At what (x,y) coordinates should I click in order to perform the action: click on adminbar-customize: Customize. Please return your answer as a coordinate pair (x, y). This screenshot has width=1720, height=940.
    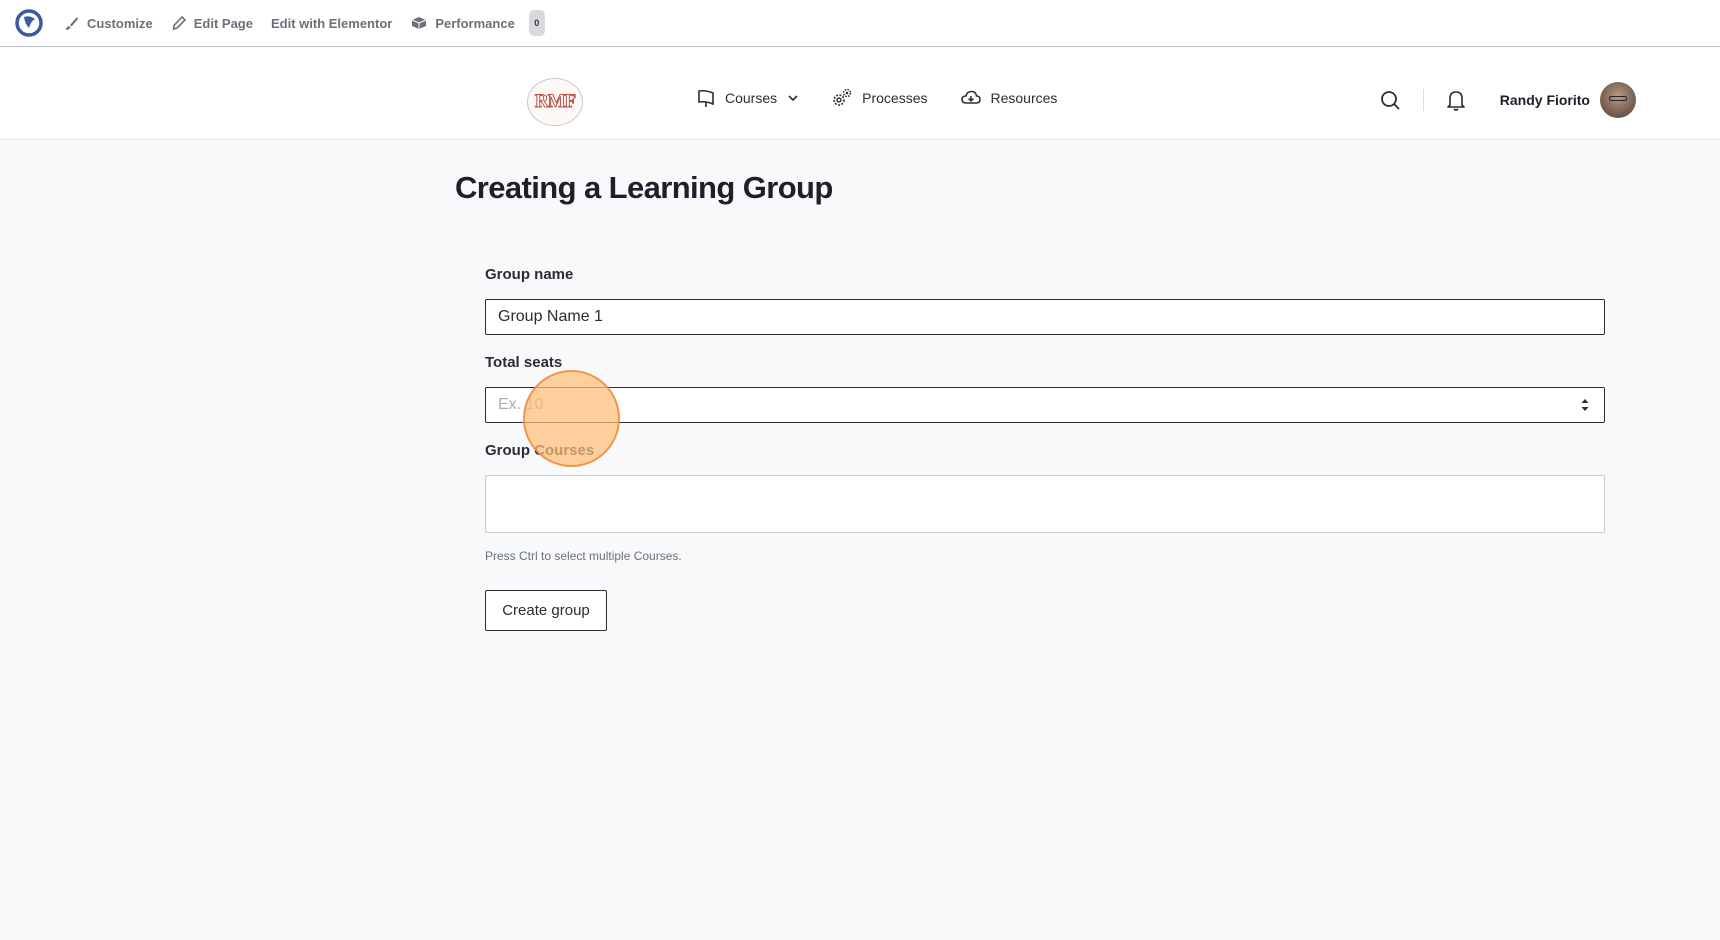
    Looking at the image, I should click on (108, 23).